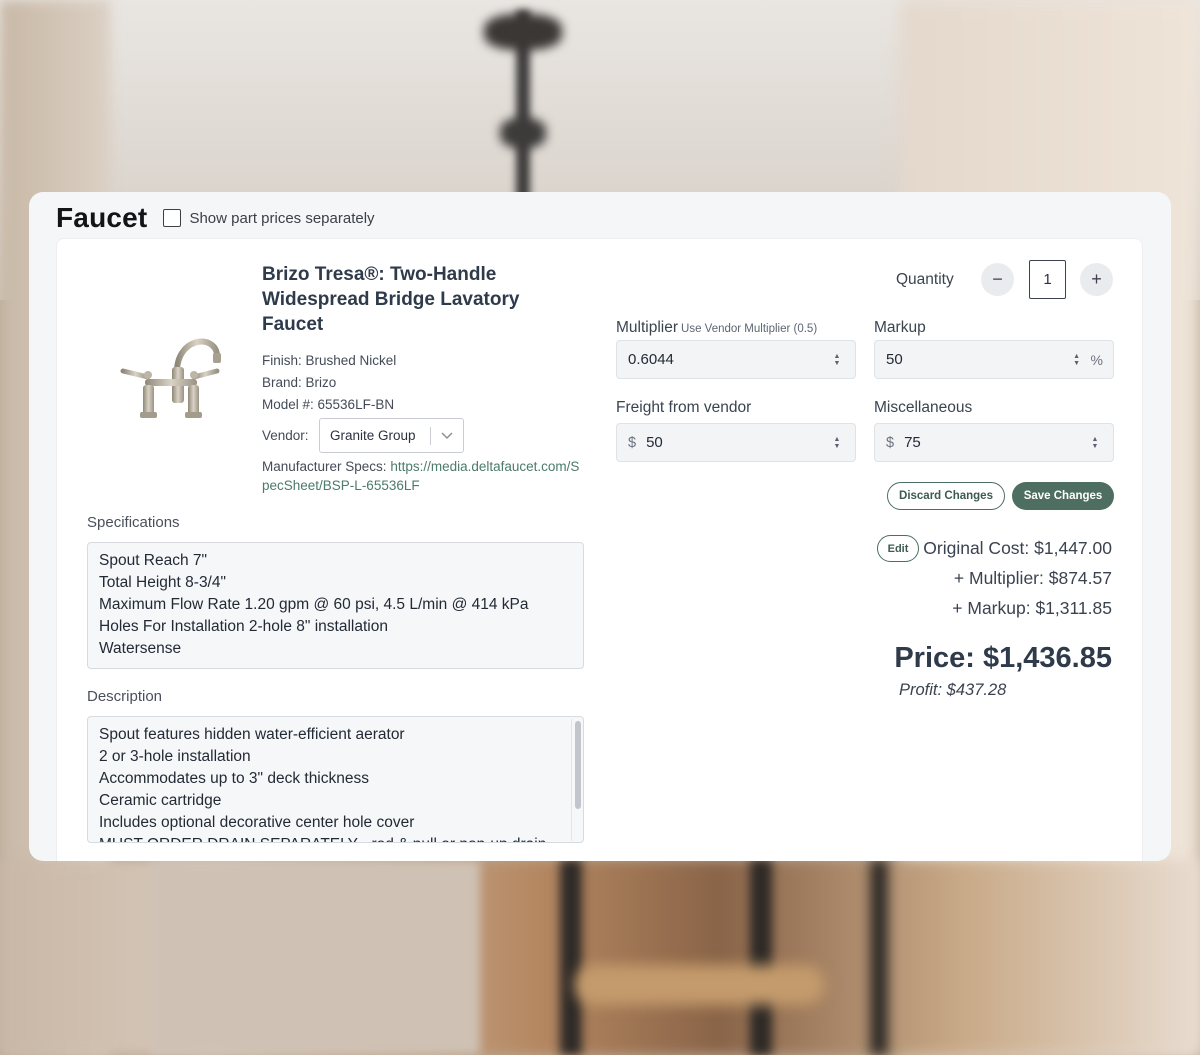 This screenshot has height=1055, width=1200. What do you see at coordinates (651, 359) in the screenshot?
I see `multiplier-value: 0.6044` at bounding box center [651, 359].